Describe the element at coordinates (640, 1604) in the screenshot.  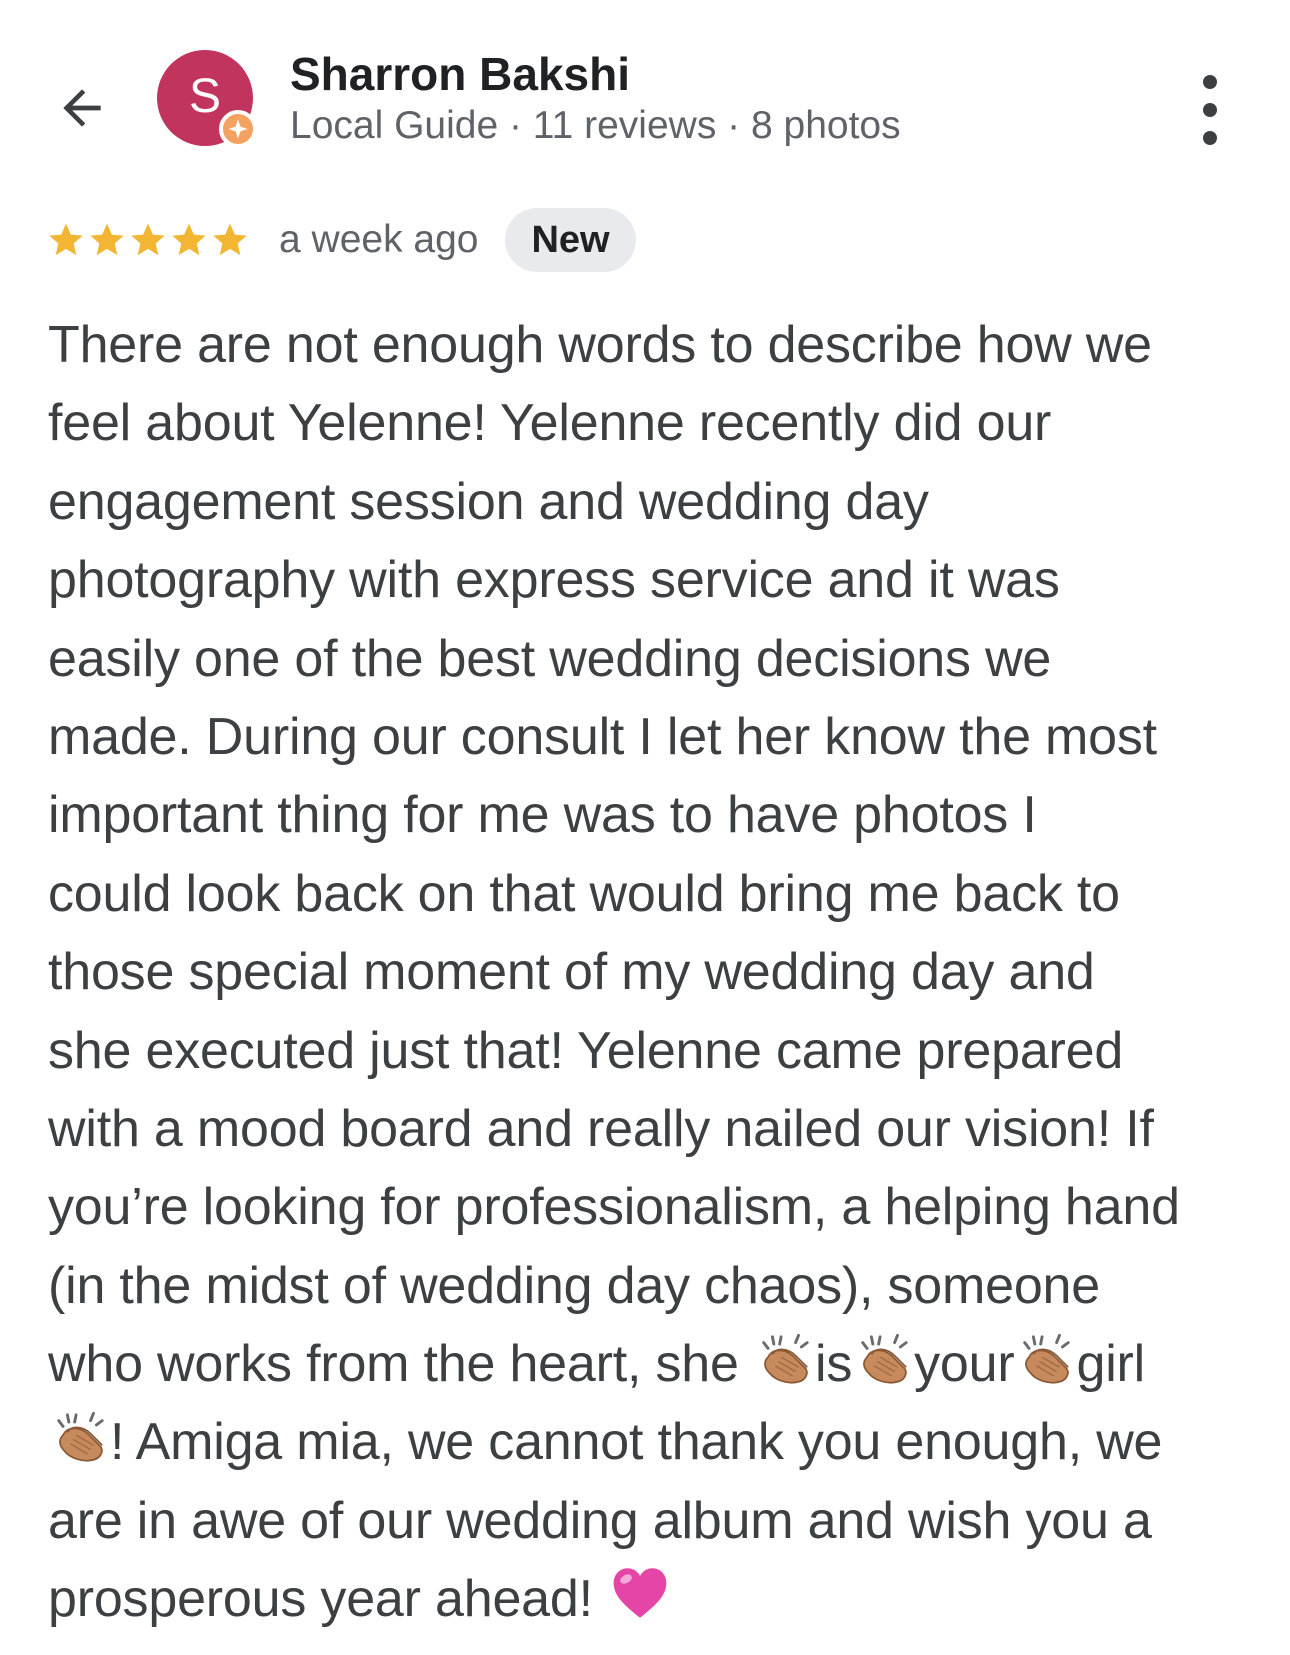
I see `pink-heart-emoji` at that location.